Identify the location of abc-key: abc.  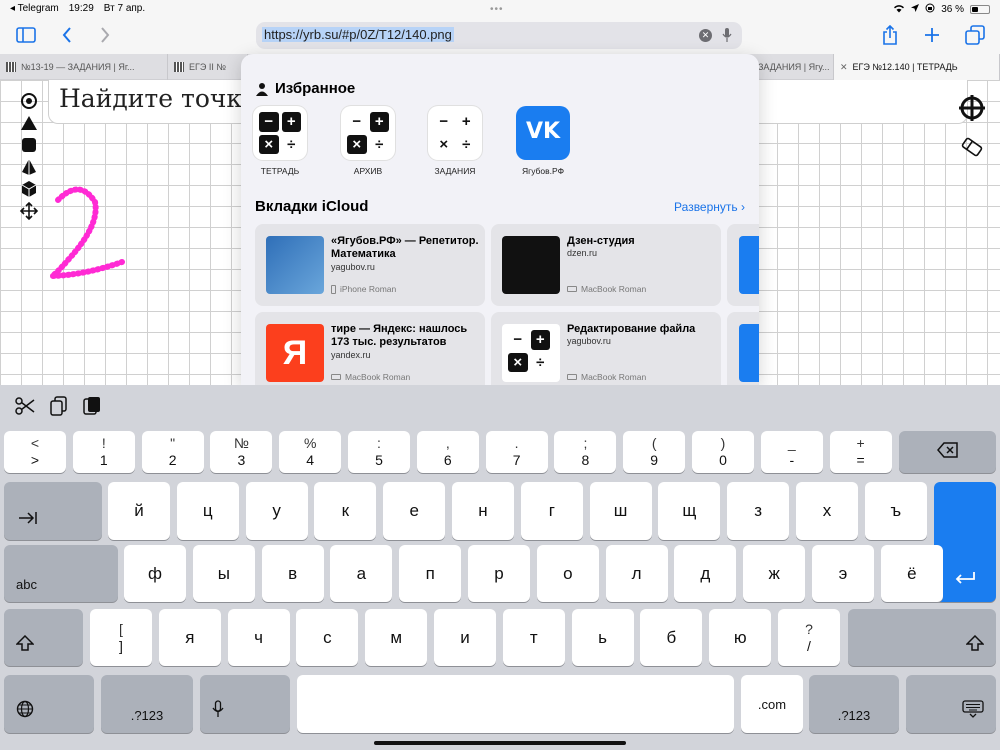
(61, 573).